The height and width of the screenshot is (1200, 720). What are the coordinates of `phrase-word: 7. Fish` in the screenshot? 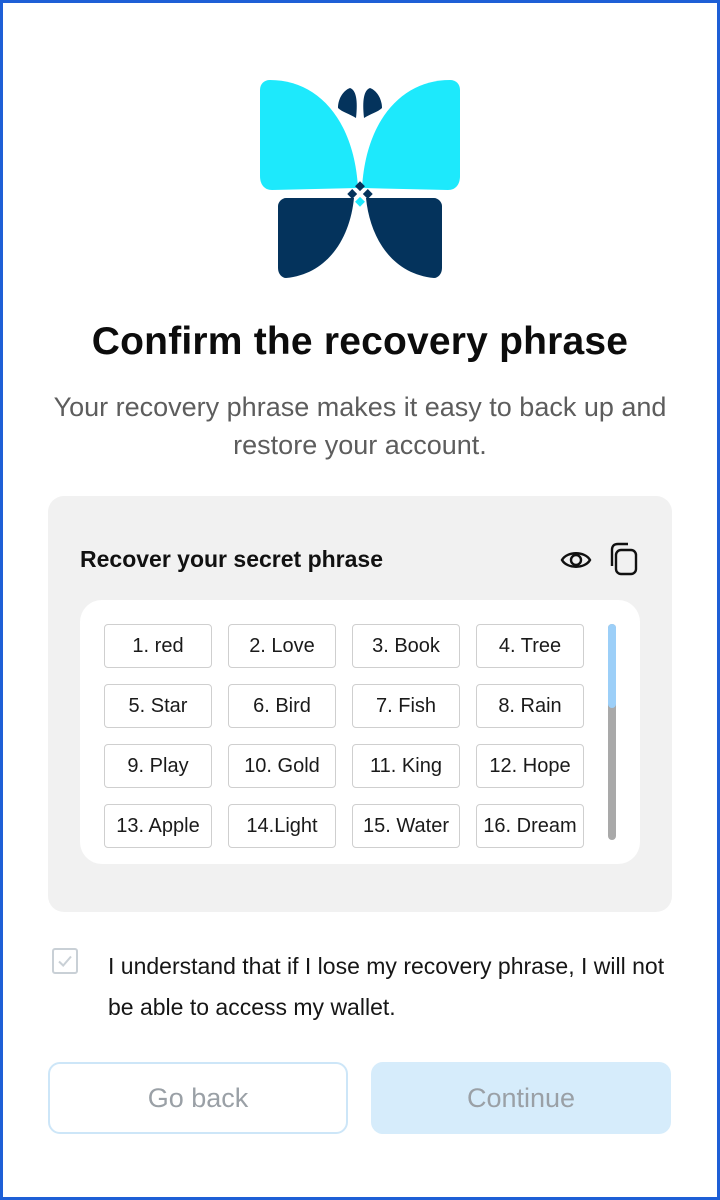 It's located at (406, 706).